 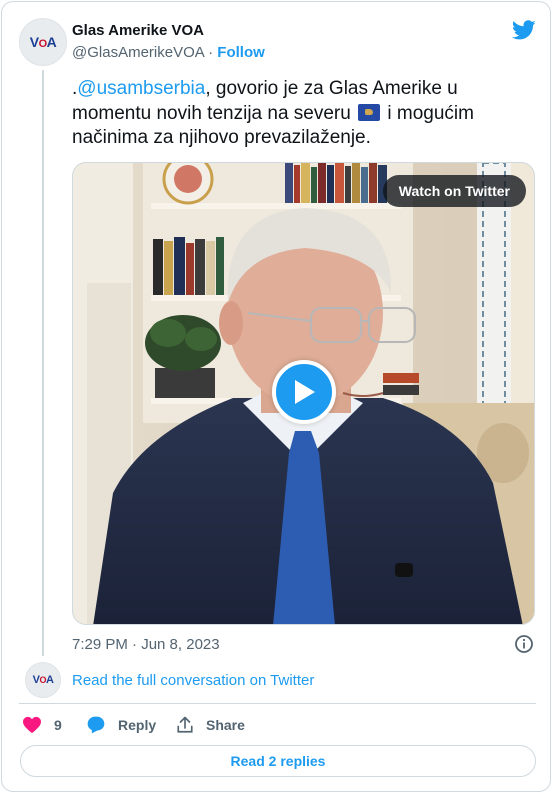 What do you see at coordinates (185, 724) in the screenshot?
I see `share-icon` at bounding box center [185, 724].